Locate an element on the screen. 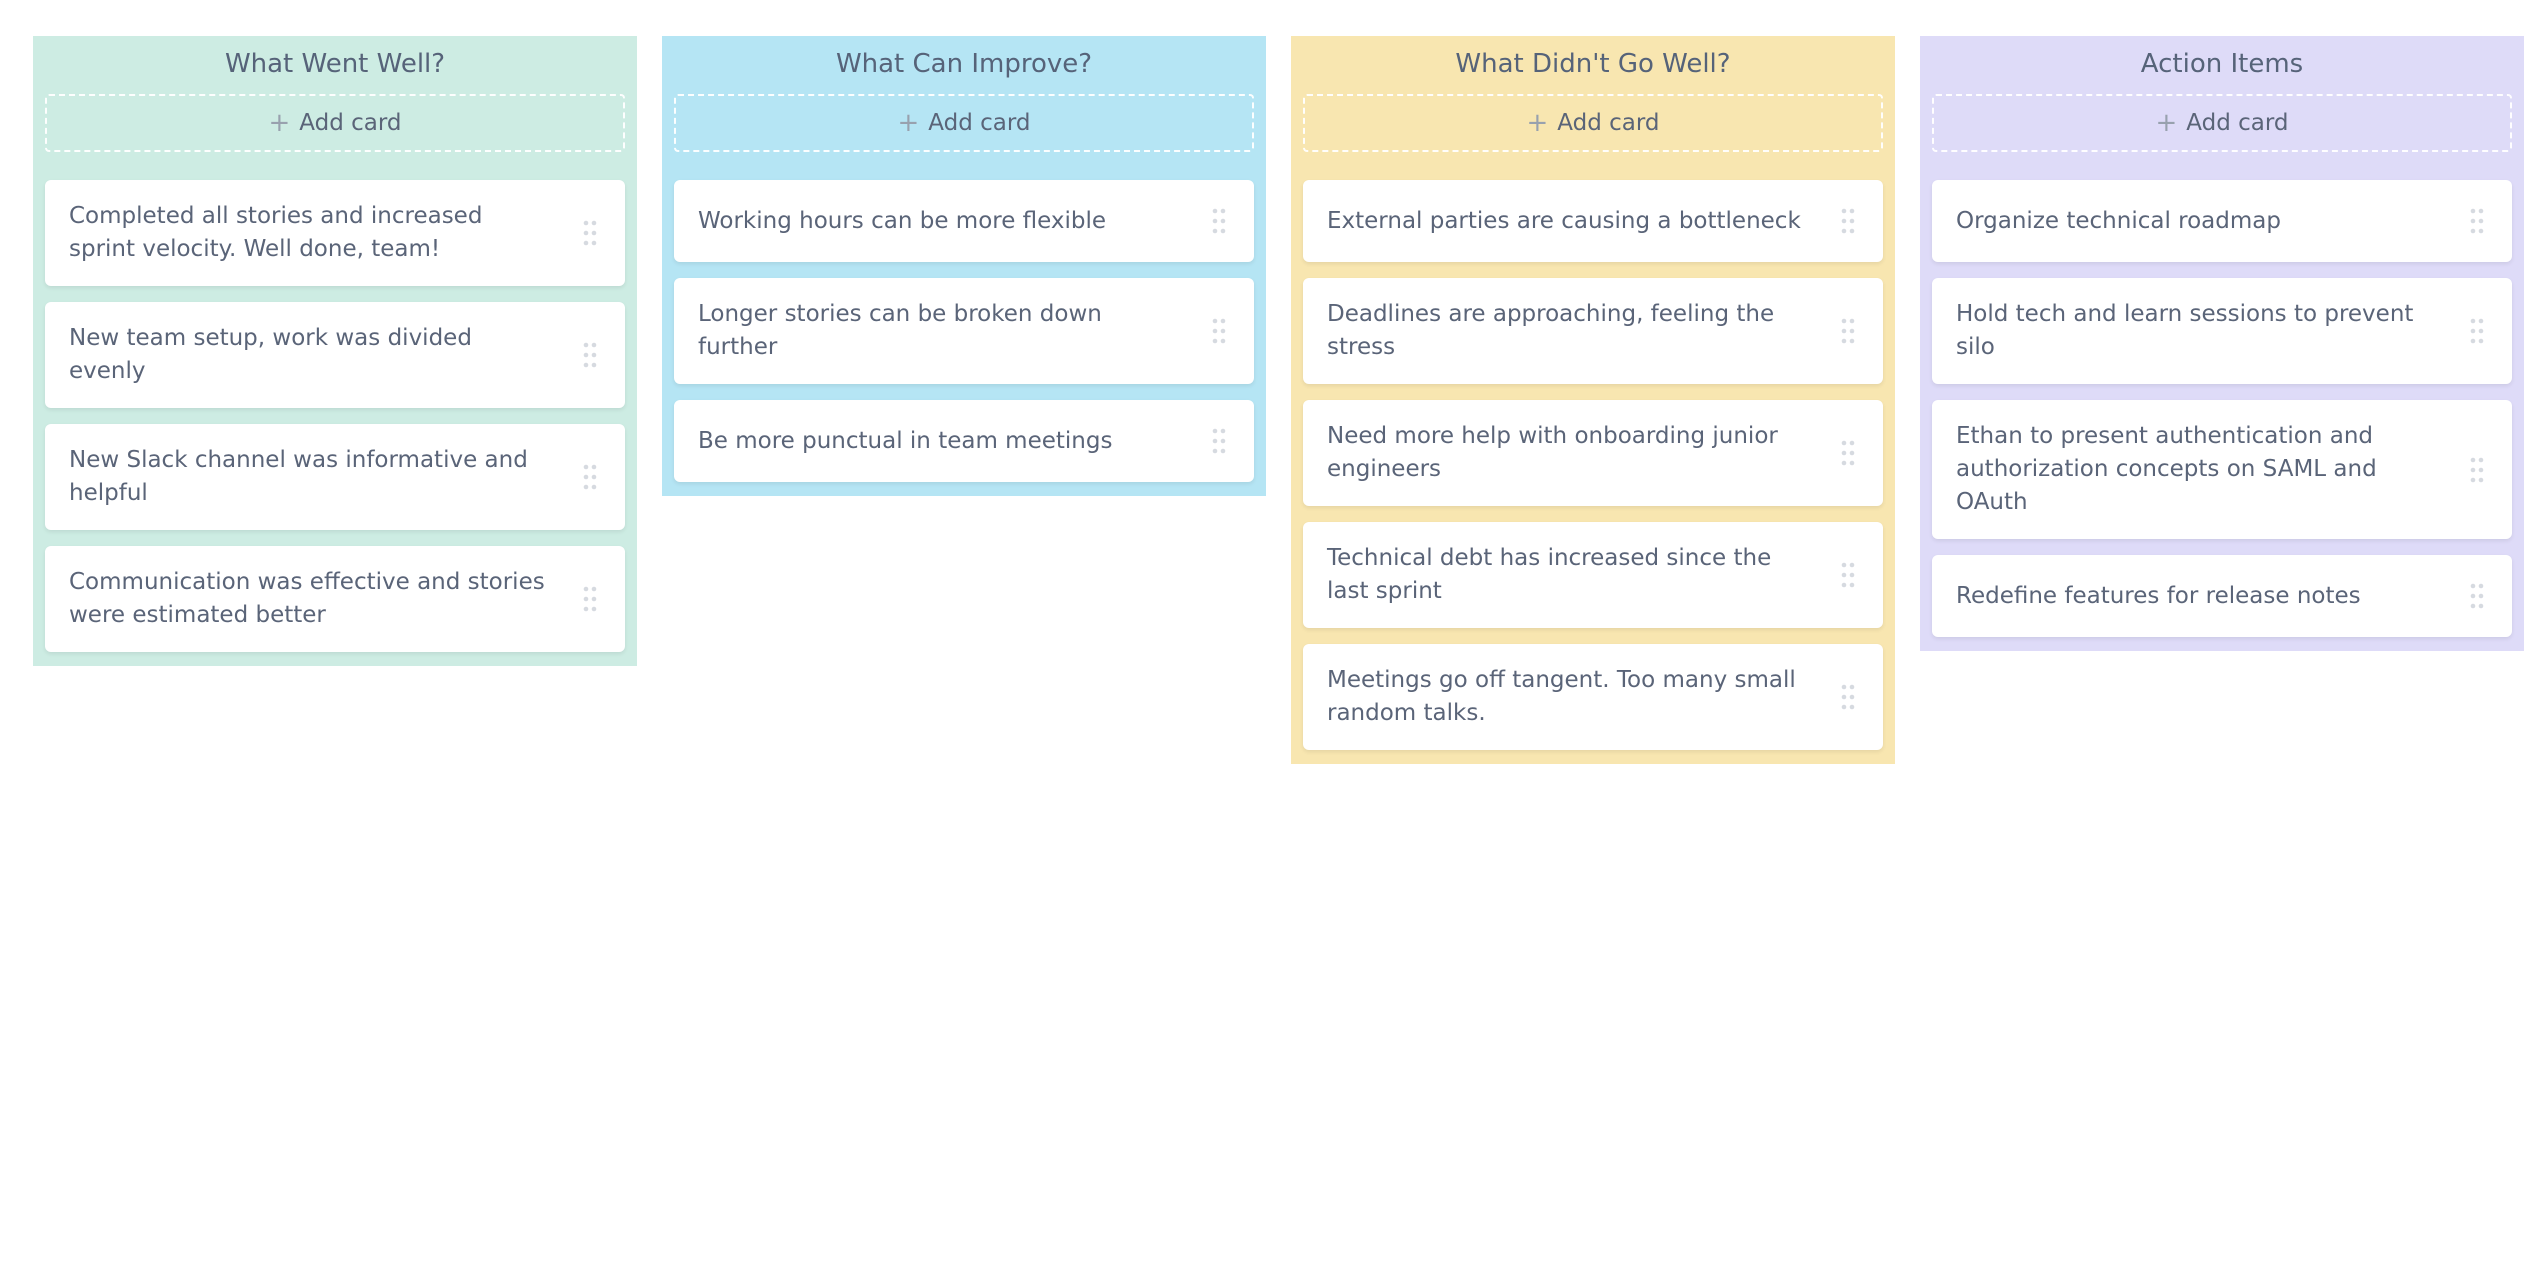 The width and height of the screenshot is (2548, 1266). column-title: Action Items is located at coordinates (2222, 64).